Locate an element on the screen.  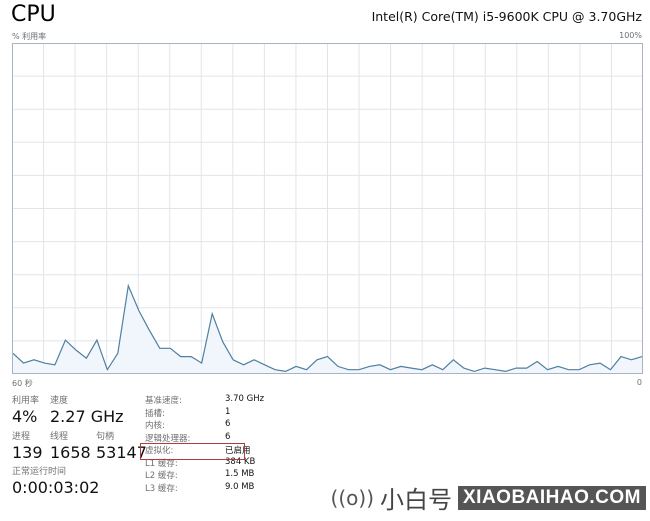
broadcast-icon: ((o)) is located at coordinates (352, 497).